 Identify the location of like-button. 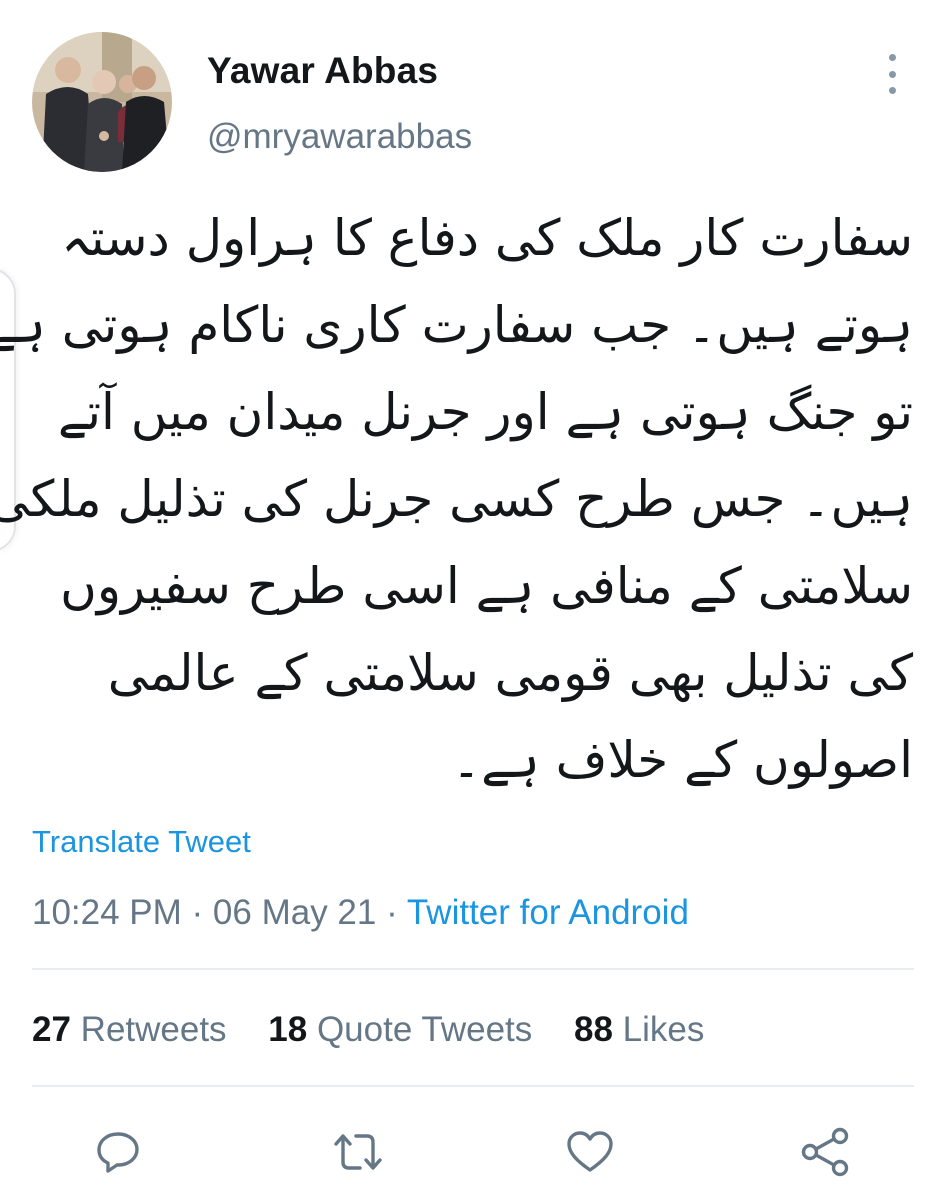
(590, 1152).